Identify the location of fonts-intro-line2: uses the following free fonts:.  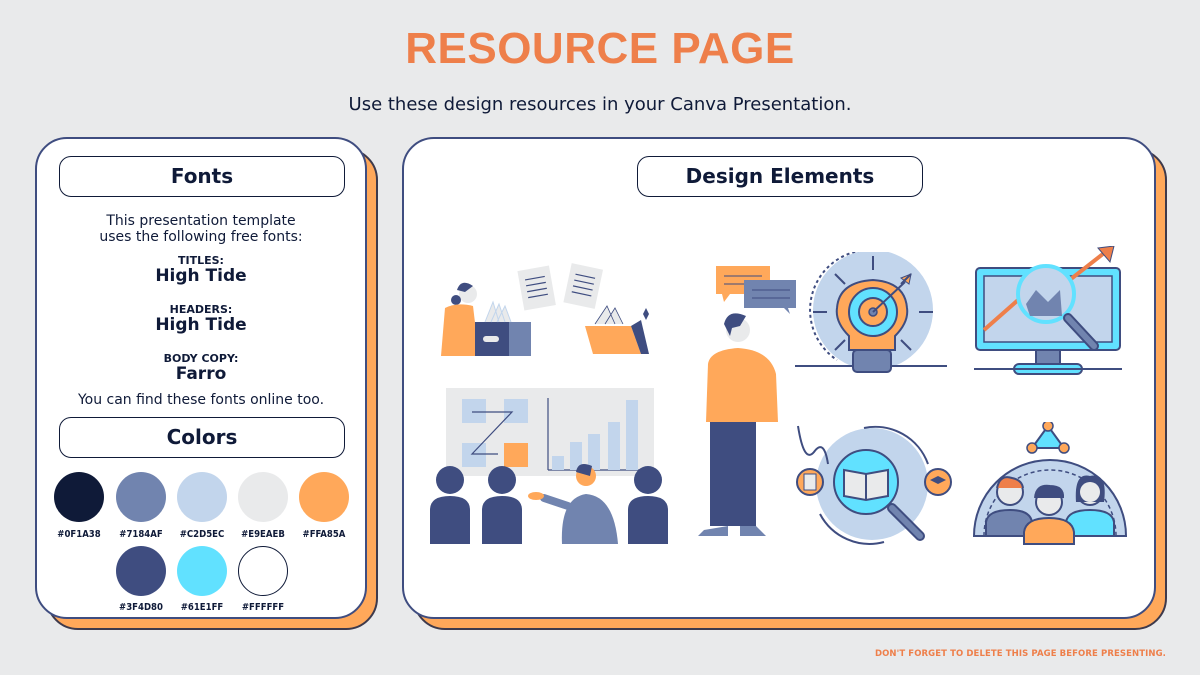
(201, 237).